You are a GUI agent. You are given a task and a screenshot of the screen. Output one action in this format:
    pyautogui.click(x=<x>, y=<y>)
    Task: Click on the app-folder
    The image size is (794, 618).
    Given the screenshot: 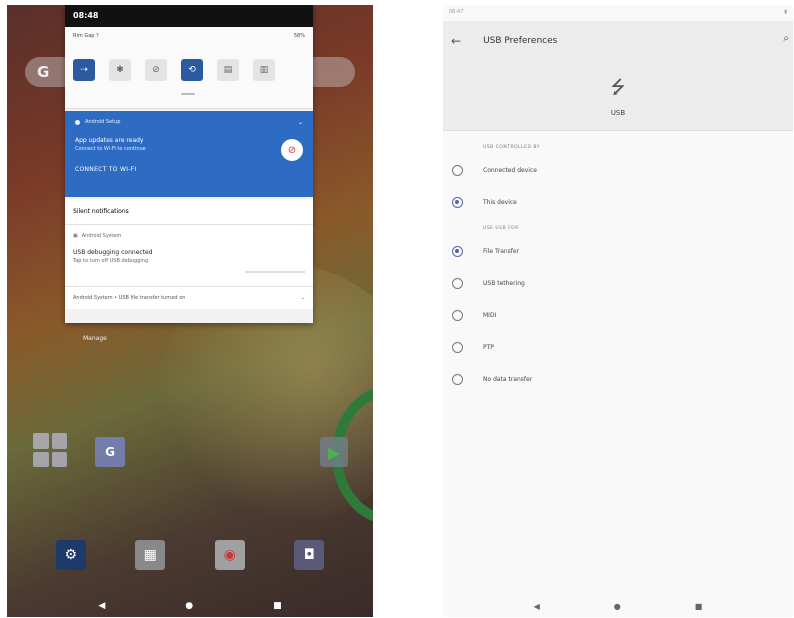 What is the action you would take?
    pyautogui.click(x=50, y=450)
    